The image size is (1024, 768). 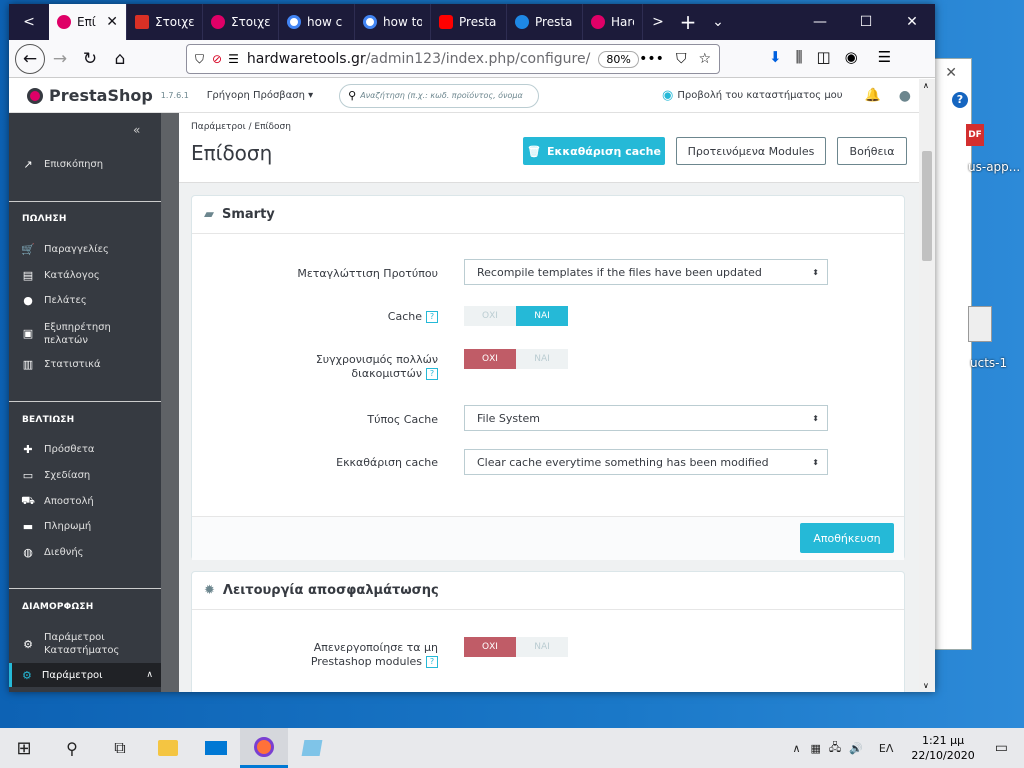 What do you see at coordinates (951, 73) in the screenshot?
I see `close-icon: ✕` at bounding box center [951, 73].